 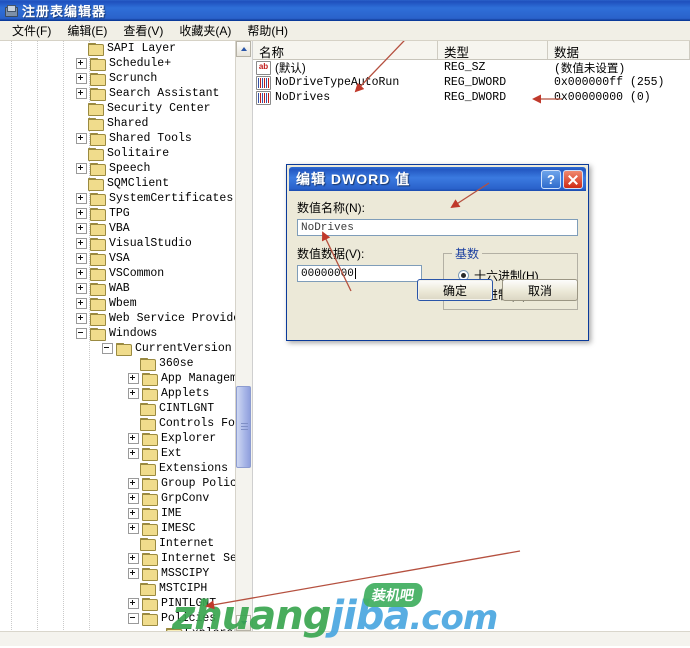 What do you see at coordinates (455, 290) in the screenshot?
I see `ok-button: 确定` at bounding box center [455, 290].